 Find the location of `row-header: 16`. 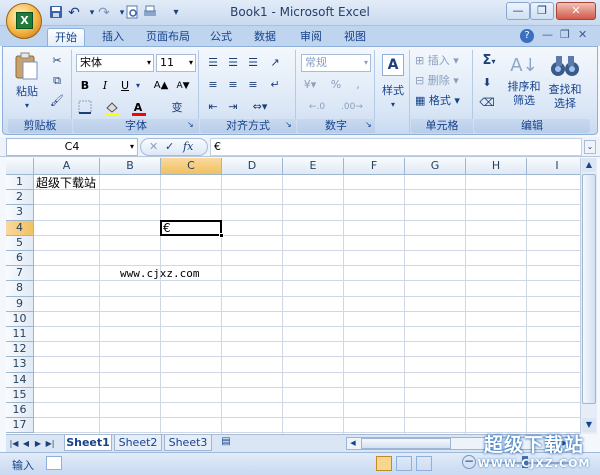

row-header: 16 is located at coordinates (20, 411).